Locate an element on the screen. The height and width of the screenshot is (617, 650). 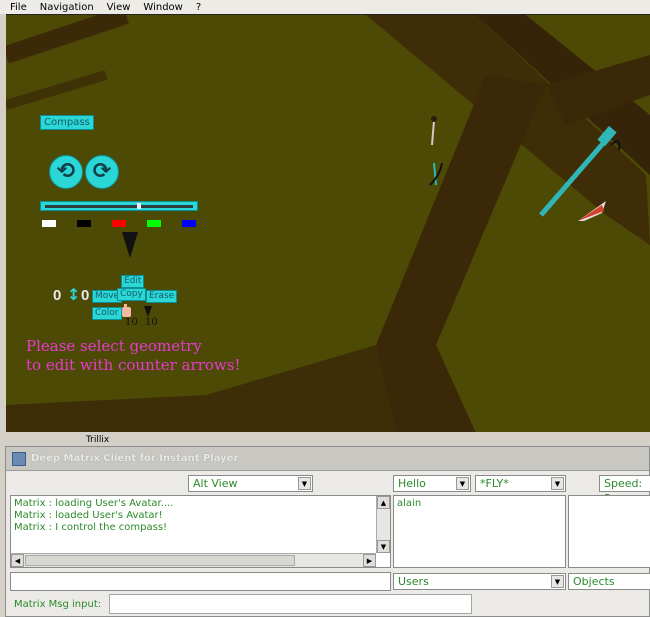
rotate-right-button: ⟳ is located at coordinates (102, 172).